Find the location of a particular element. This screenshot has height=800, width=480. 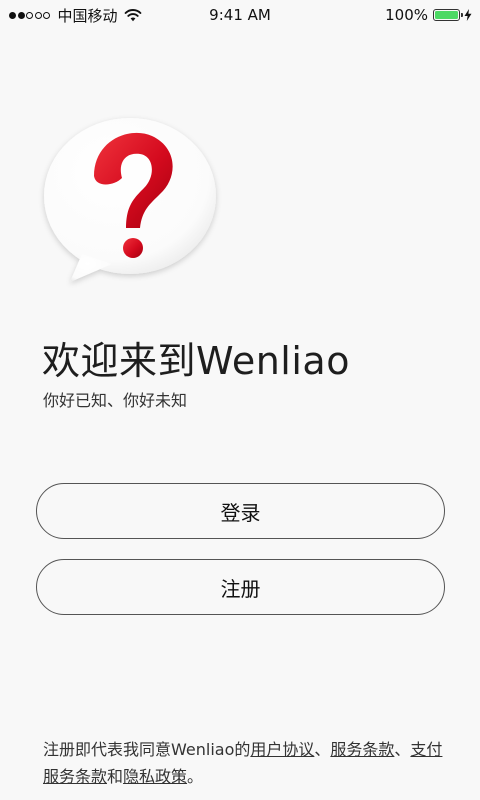

welcome-subtitle: 你好已知、你好未知 is located at coordinates (115, 400).